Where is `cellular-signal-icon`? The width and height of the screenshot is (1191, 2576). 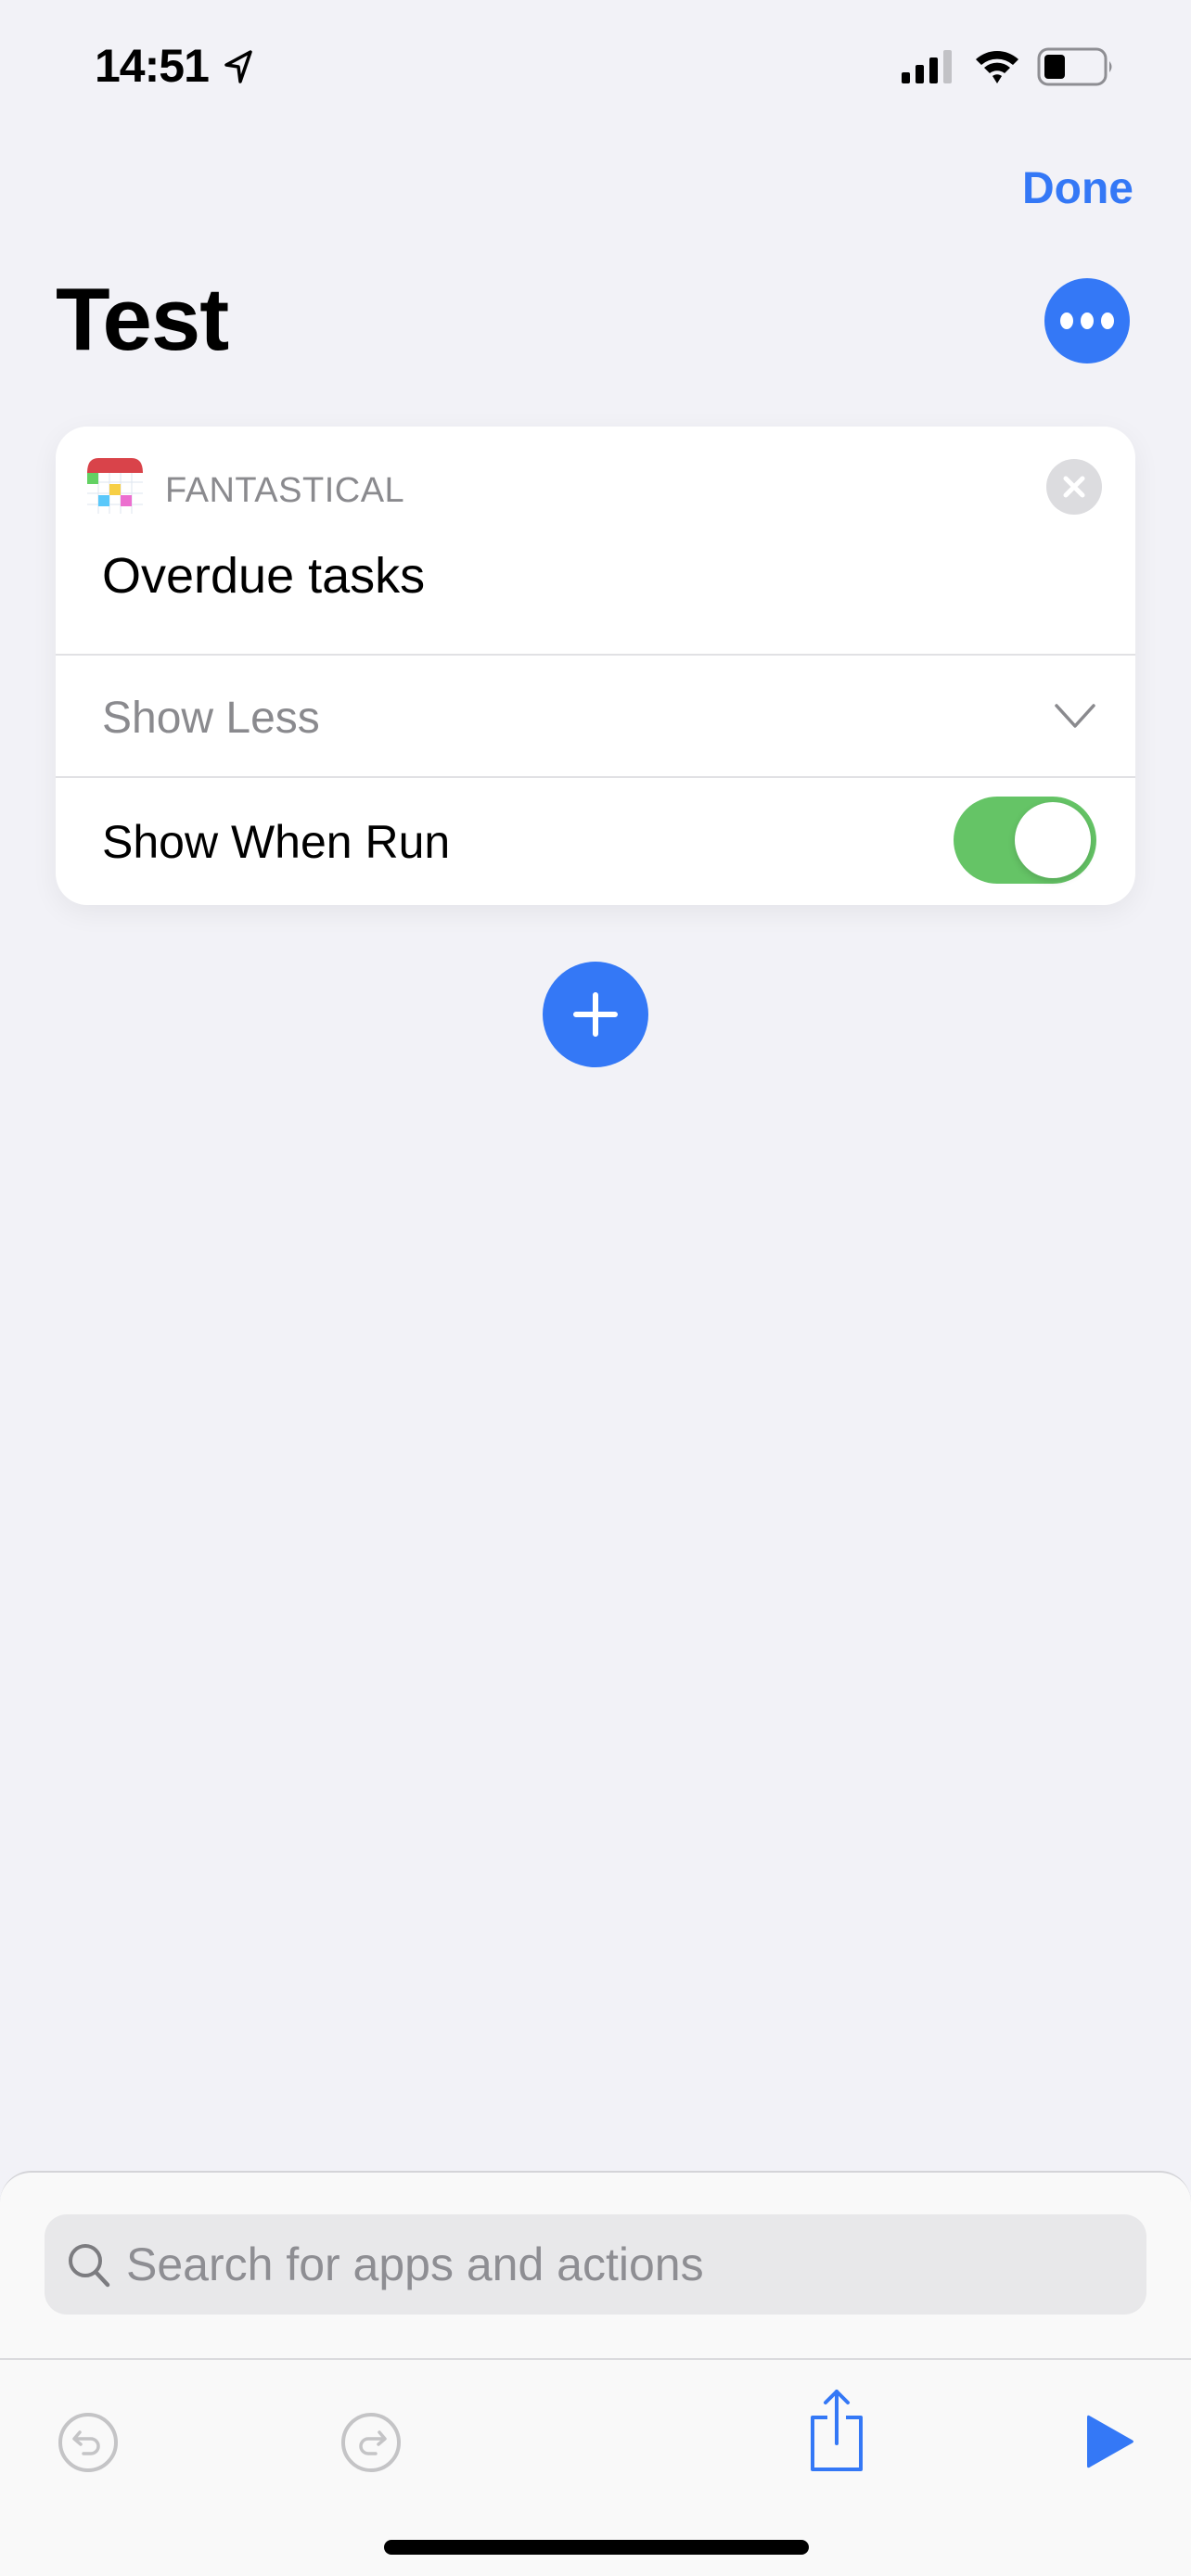
cellular-signal-icon is located at coordinates (927, 66).